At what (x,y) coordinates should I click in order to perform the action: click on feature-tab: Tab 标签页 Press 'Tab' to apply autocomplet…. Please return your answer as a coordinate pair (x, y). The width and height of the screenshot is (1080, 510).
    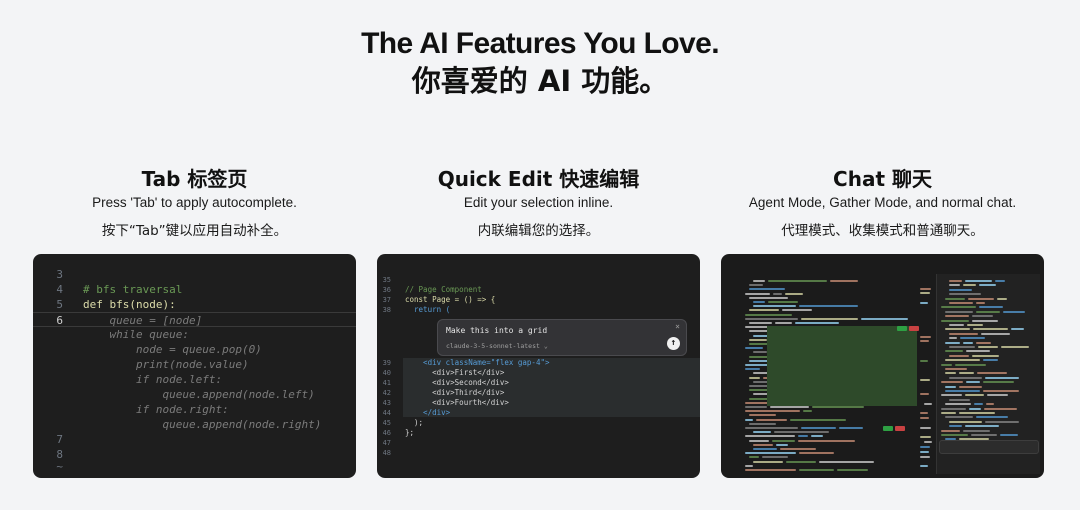
    Looking at the image, I should click on (194, 203).